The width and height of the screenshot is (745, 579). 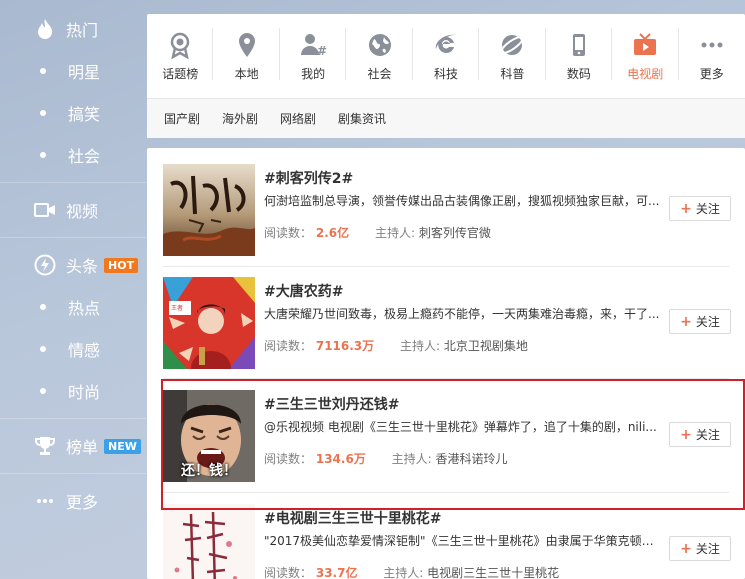 What do you see at coordinates (472, 459) in the screenshot?
I see `host-name: 香港科诺玲儿` at bounding box center [472, 459].